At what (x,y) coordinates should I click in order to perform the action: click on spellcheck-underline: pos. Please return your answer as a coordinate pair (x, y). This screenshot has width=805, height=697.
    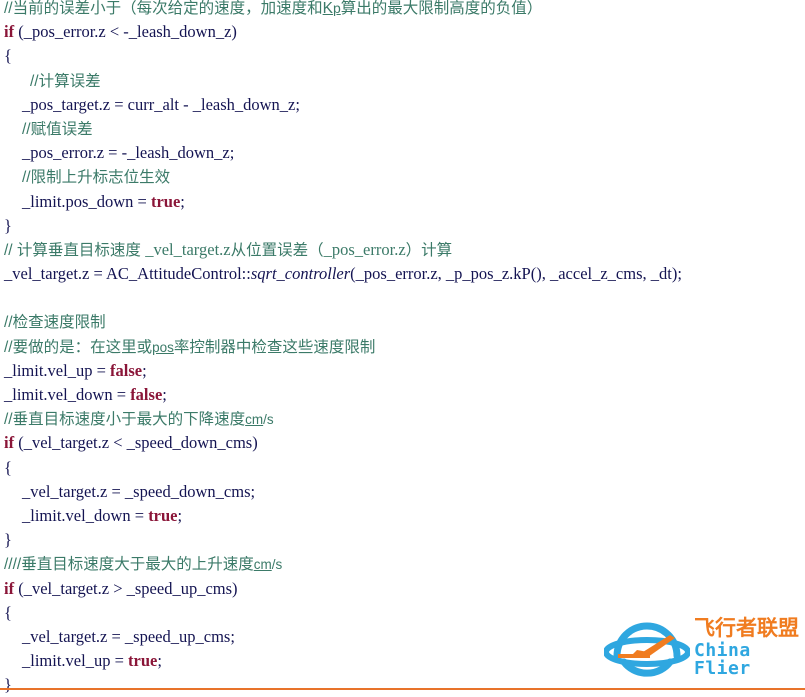
    Looking at the image, I should click on (163, 347).